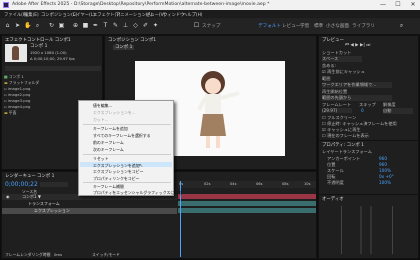 Image resolution: width=420 pixels, height=260 pixels. I want to click on transform-track-bar, so click(247, 203).